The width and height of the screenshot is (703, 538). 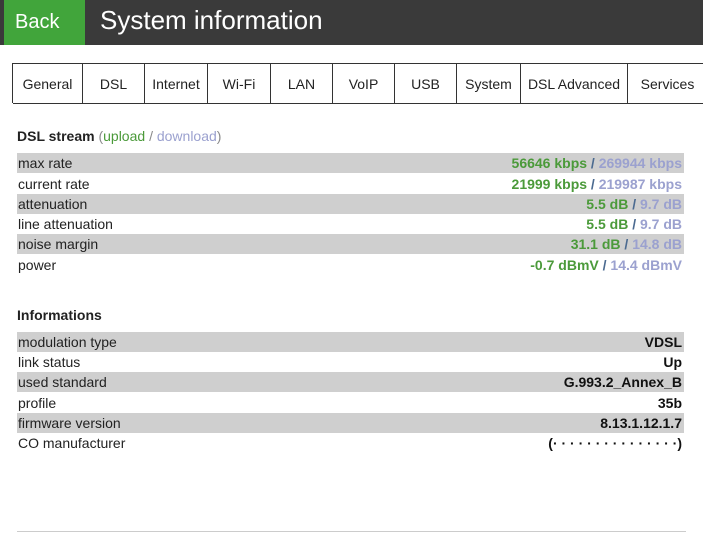 I want to click on dsl-row-line-attenuation: line attenuation 5.5 dB / 9.7 dB, so click(x=350, y=224).